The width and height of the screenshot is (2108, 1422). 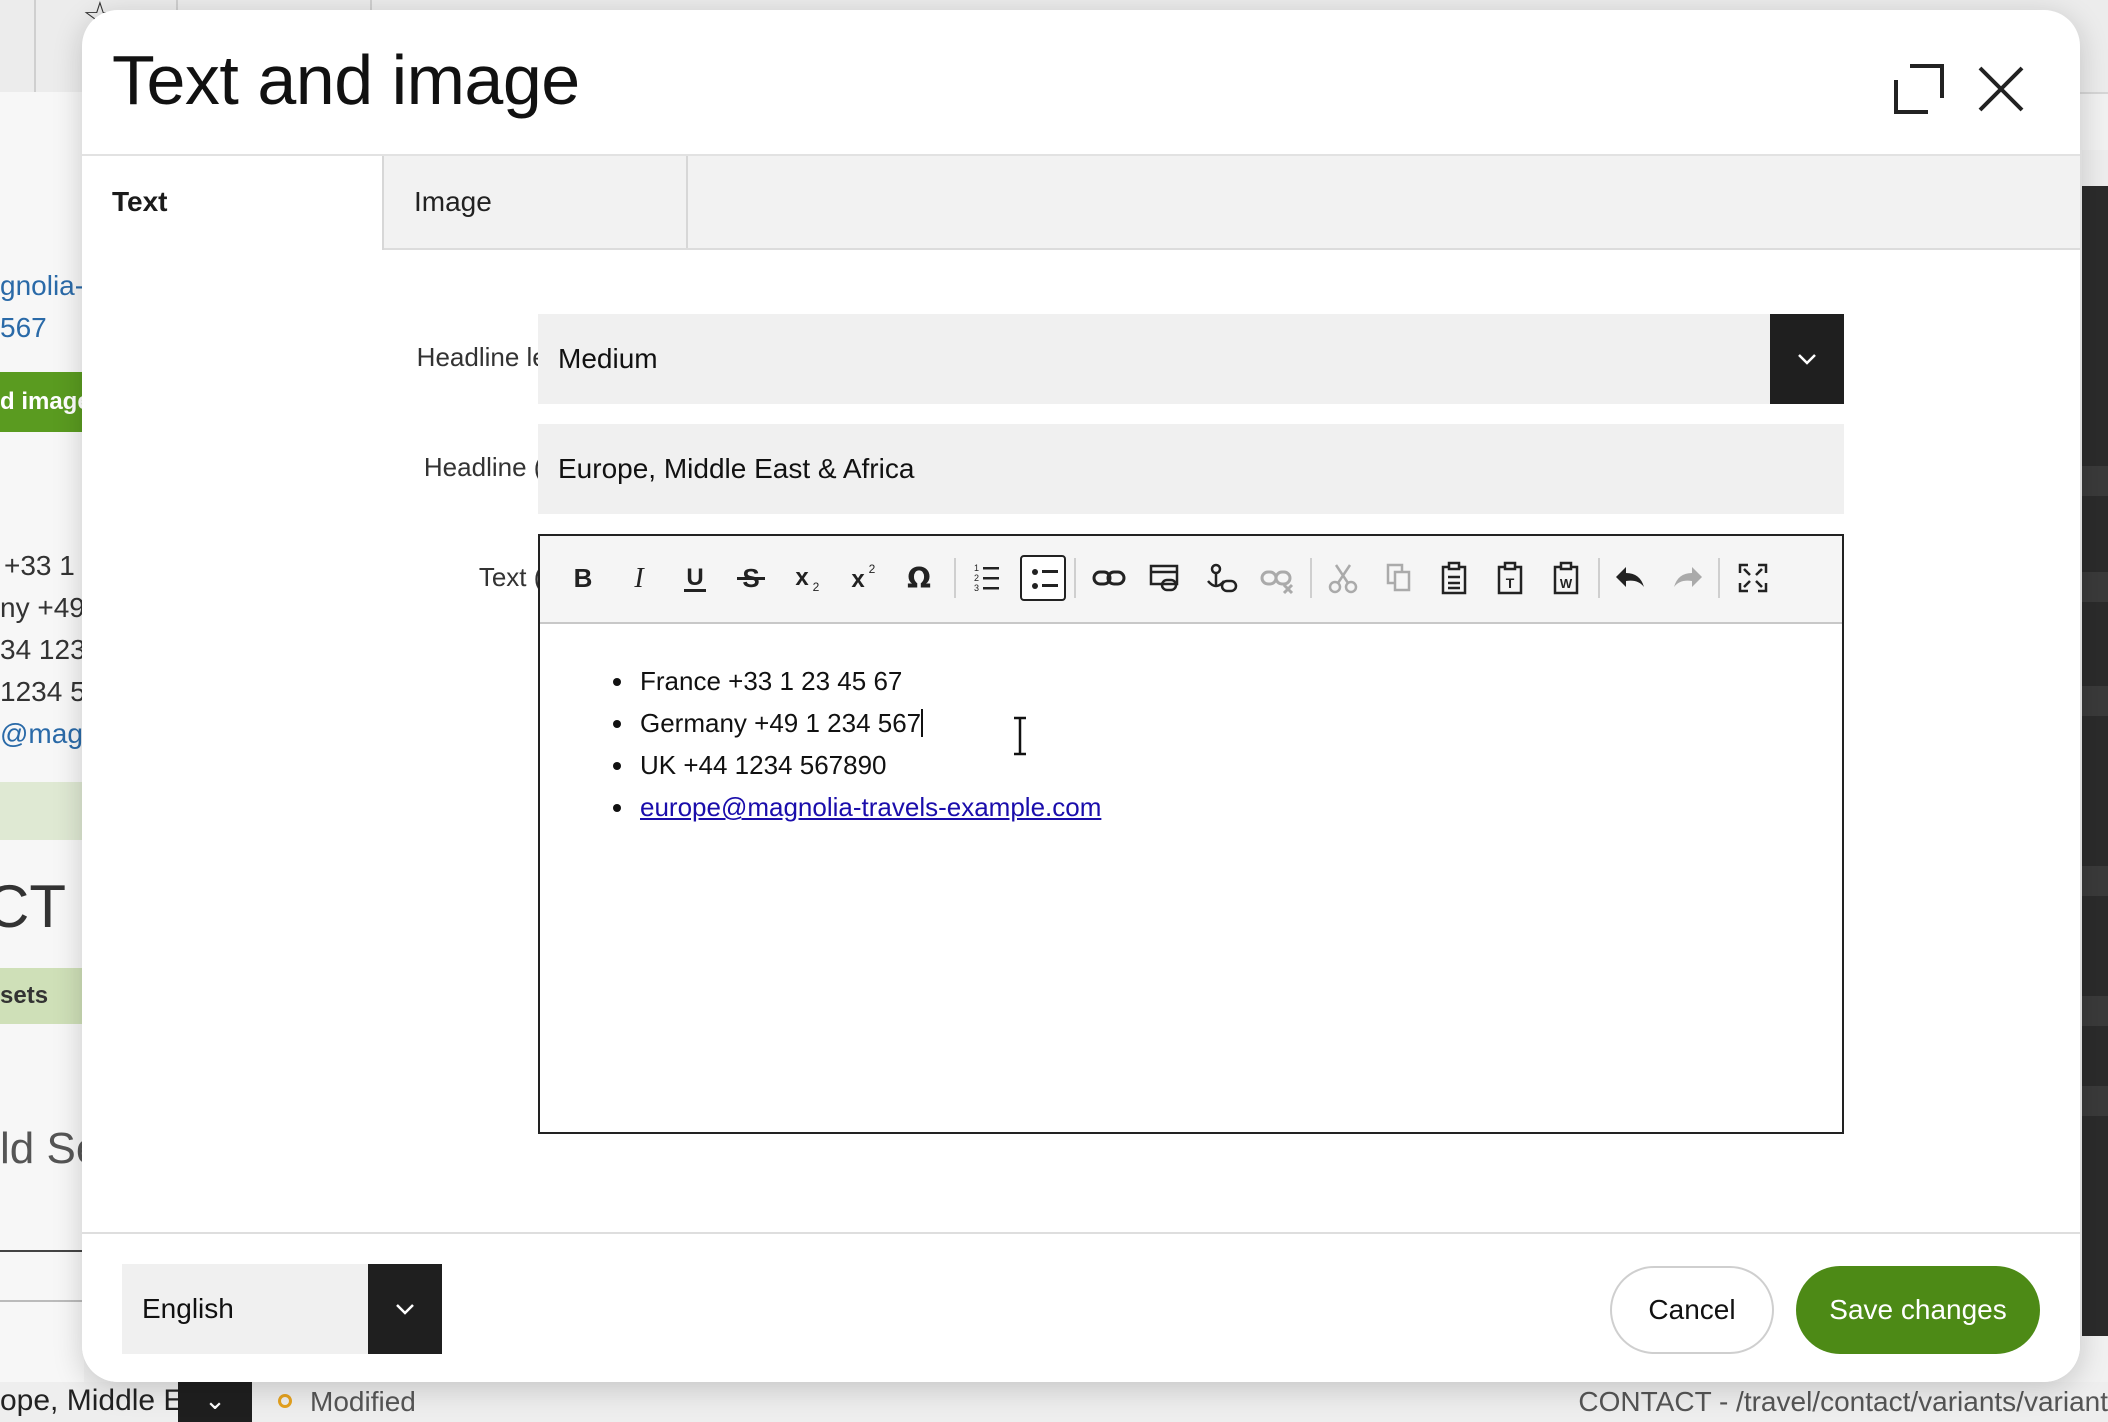 What do you see at coordinates (1191, 469) in the screenshot?
I see `headline-input` at bounding box center [1191, 469].